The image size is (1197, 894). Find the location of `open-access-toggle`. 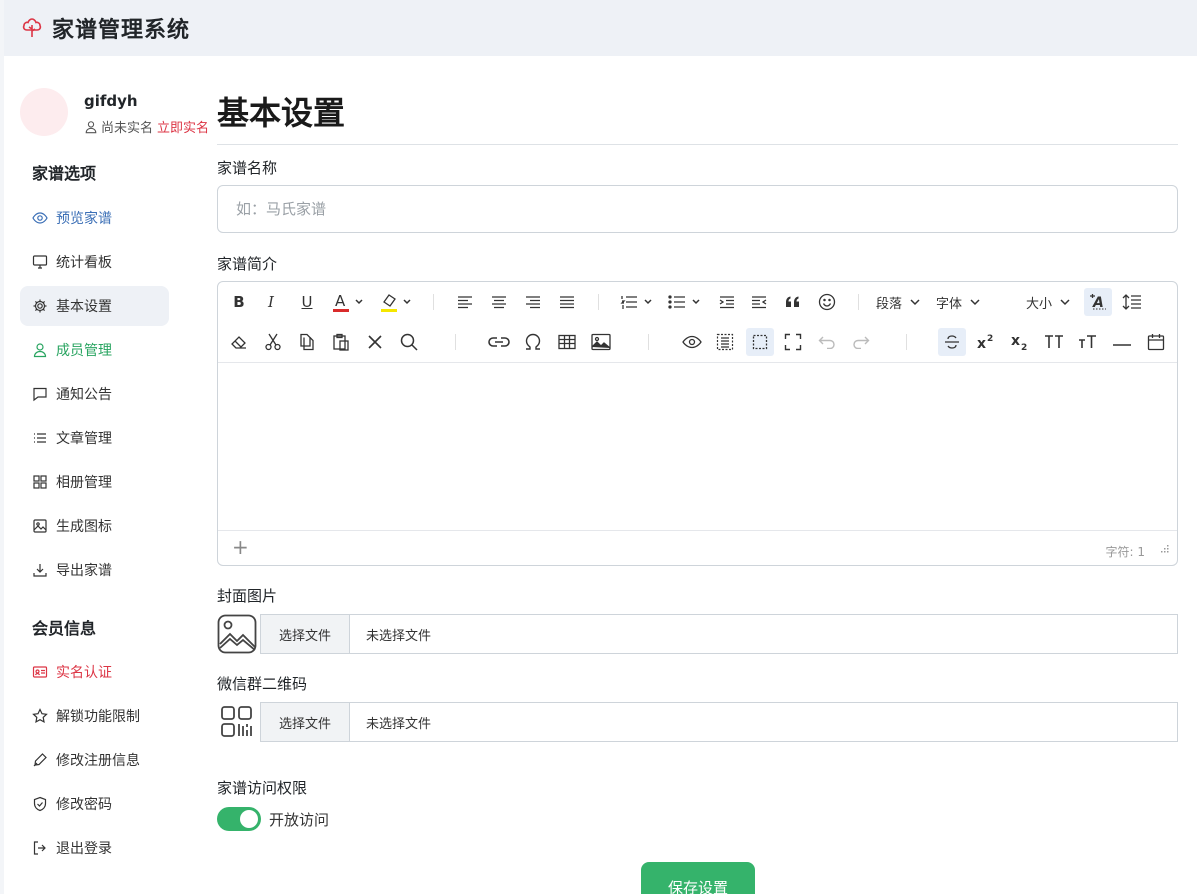

open-access-toggle is located at coordinates (239, 819).